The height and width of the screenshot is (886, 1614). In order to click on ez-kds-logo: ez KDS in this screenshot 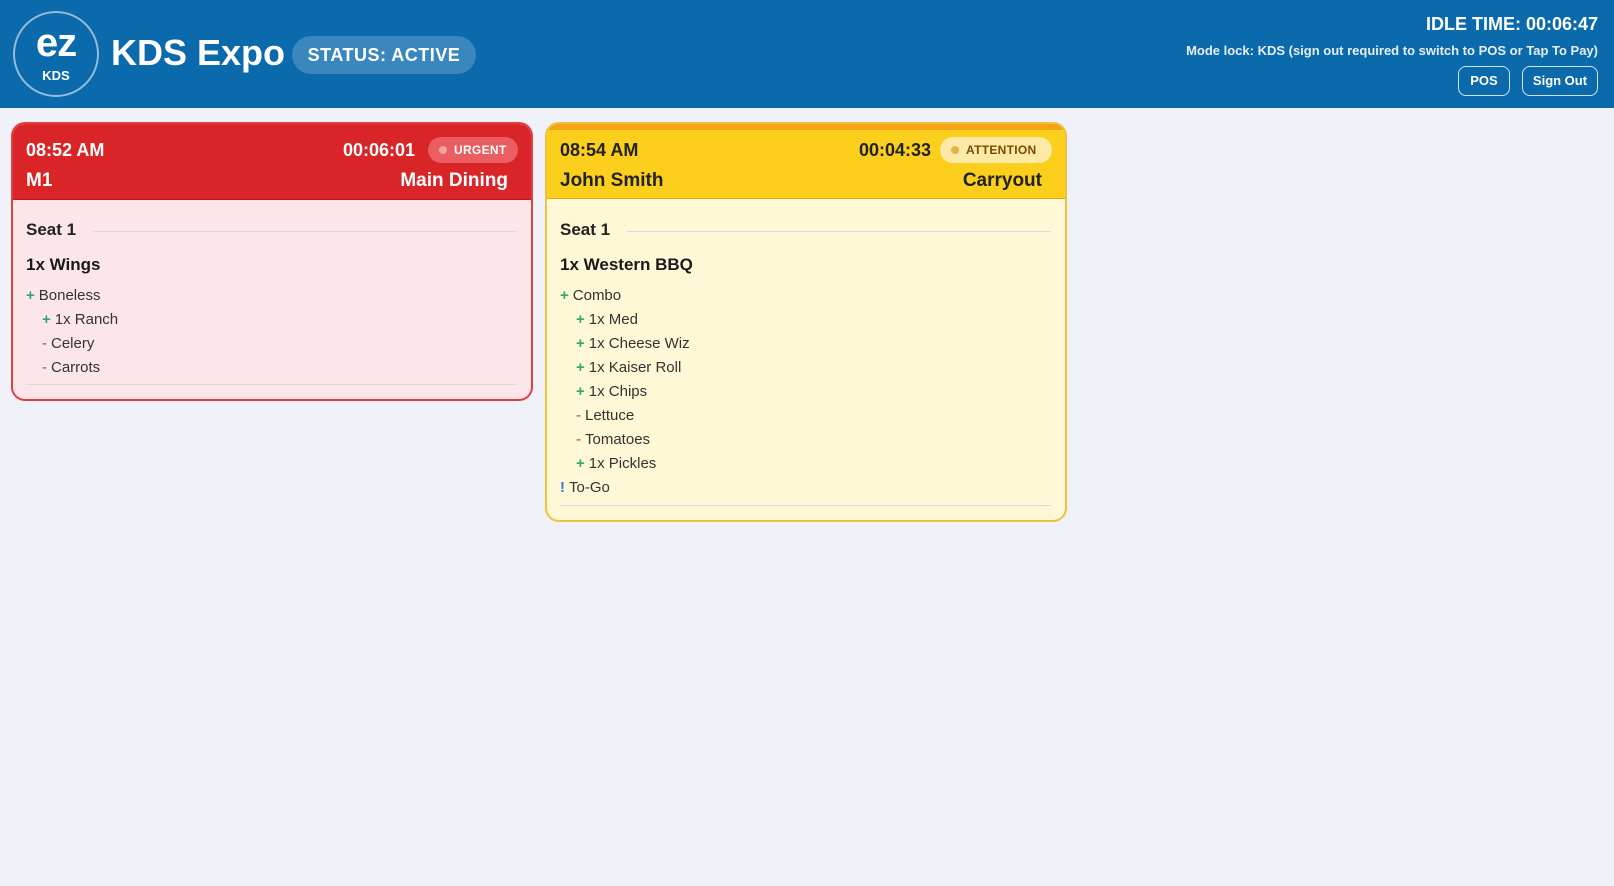, I will do `click(56, 54)`.